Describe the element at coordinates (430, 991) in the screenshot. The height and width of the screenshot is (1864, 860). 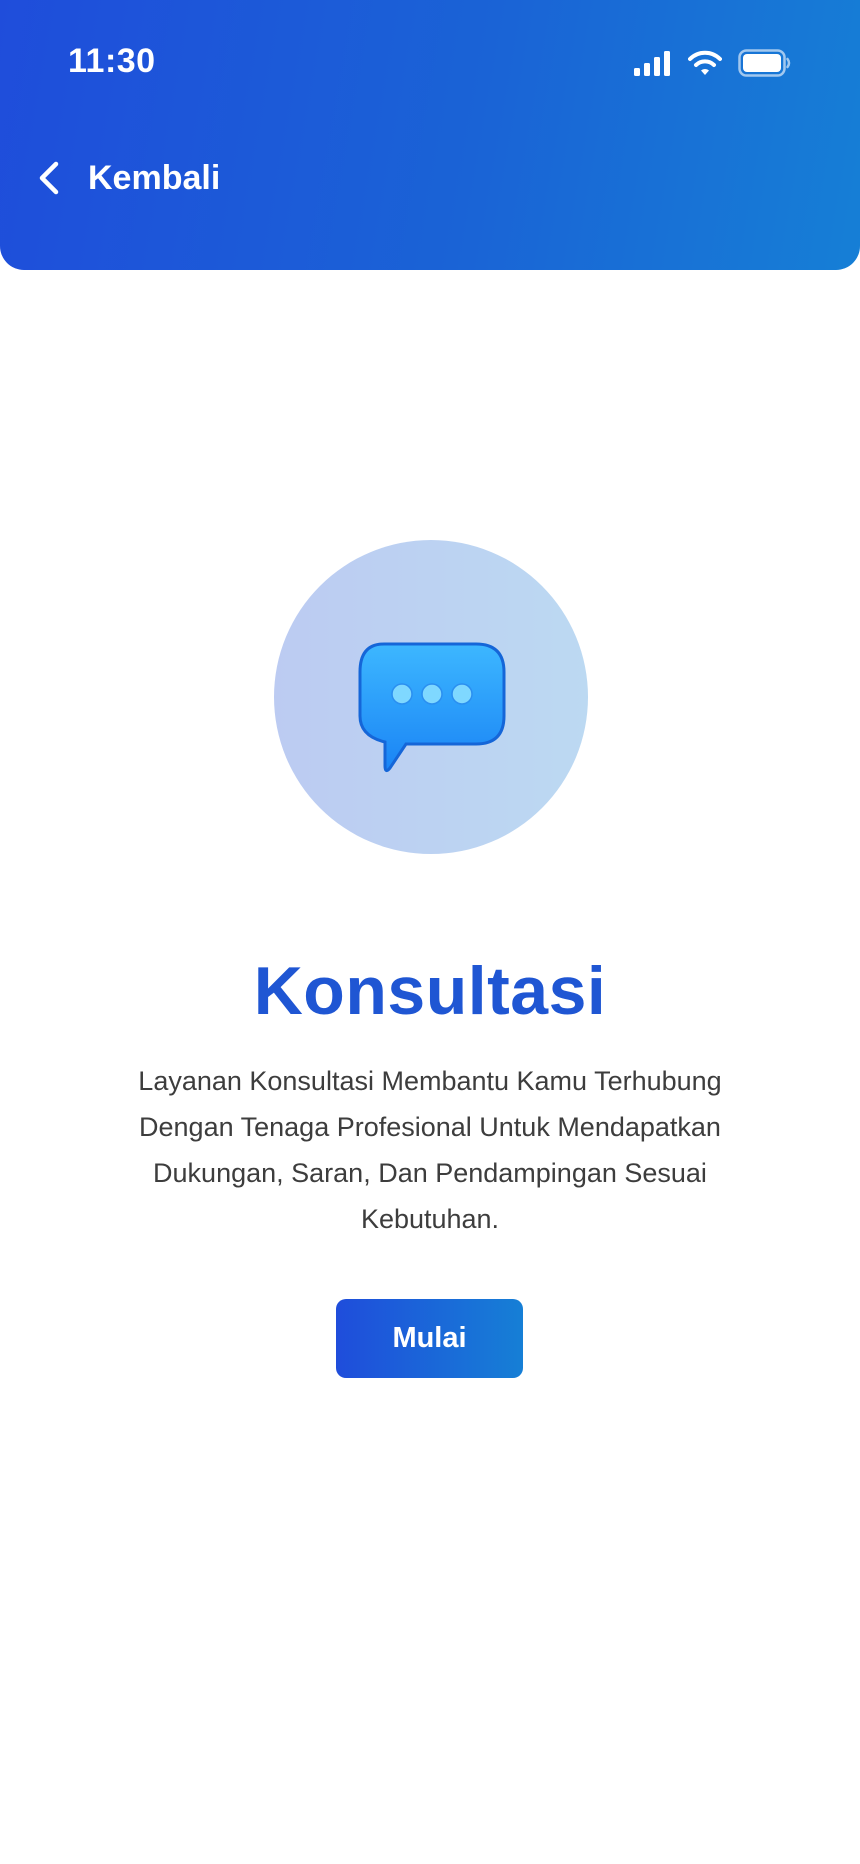
I see `page-title: Konsultasi` at that location.